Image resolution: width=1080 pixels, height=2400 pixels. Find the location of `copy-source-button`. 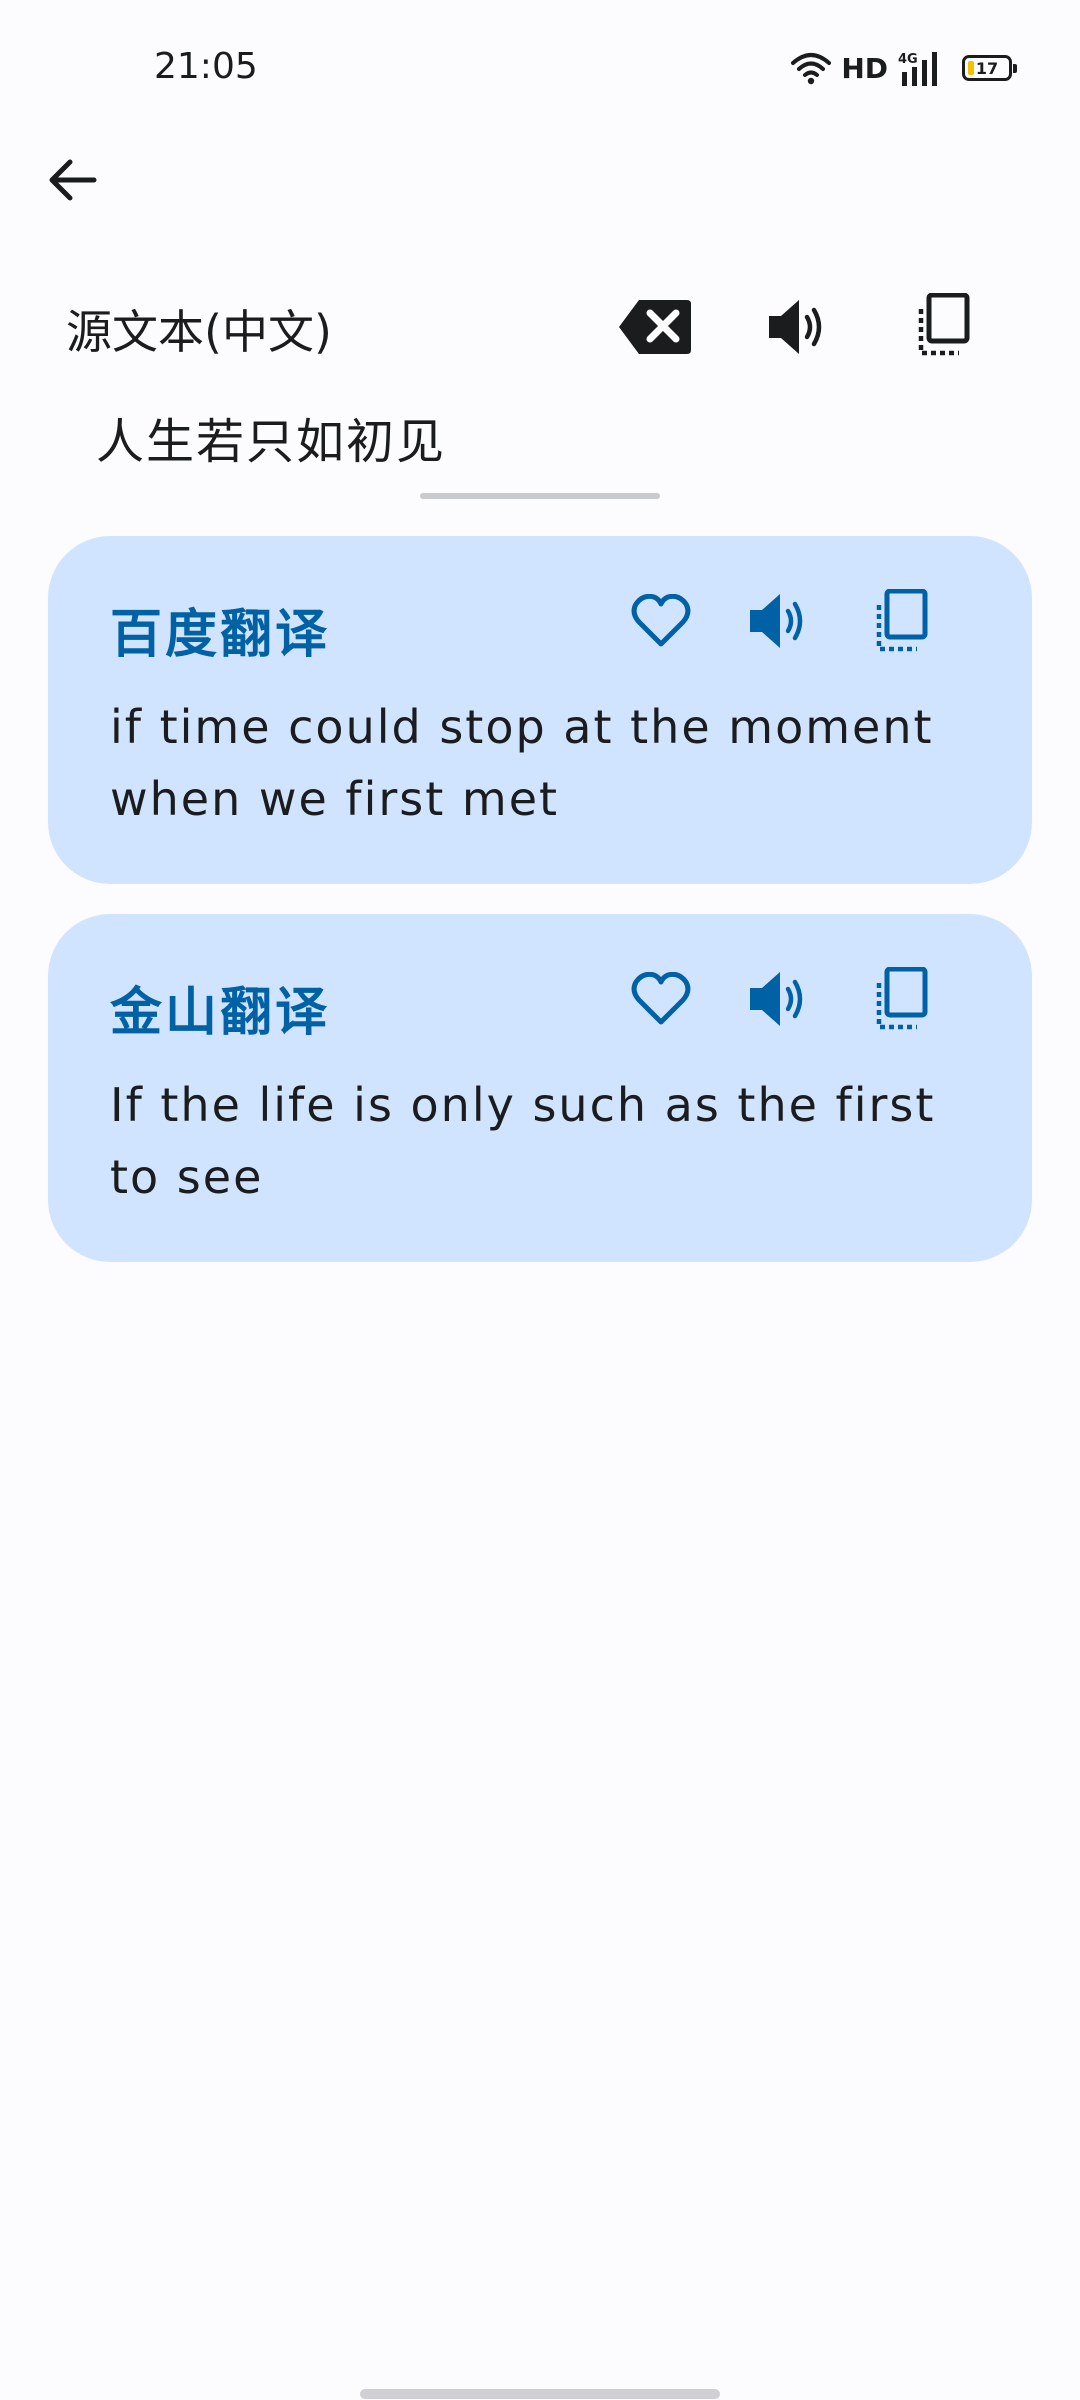

copy-source-button is located at coordinates (941, 325).